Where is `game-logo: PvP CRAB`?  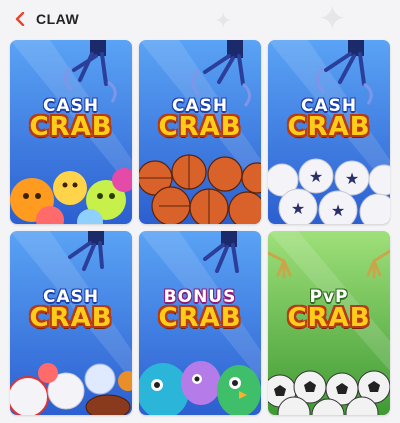
game-logo: PvP CRAB is located at coordinates (329, 311).